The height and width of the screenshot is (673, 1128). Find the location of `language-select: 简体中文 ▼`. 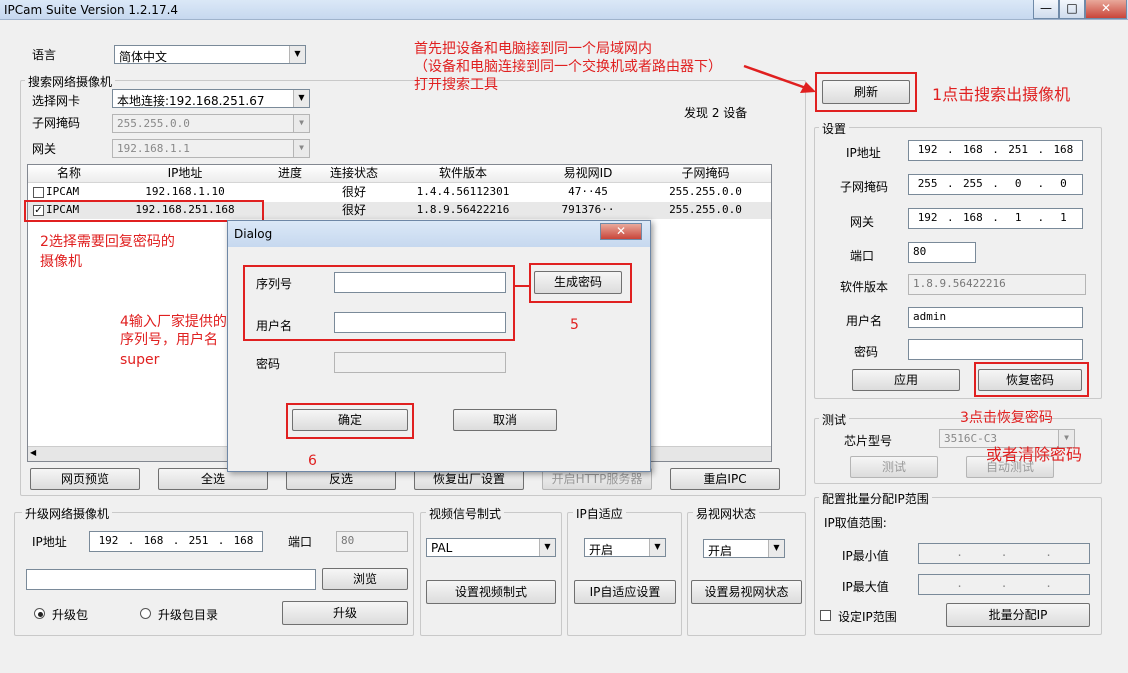

language-select: 简体中文 ▼ is located at coordinates (210, 54).